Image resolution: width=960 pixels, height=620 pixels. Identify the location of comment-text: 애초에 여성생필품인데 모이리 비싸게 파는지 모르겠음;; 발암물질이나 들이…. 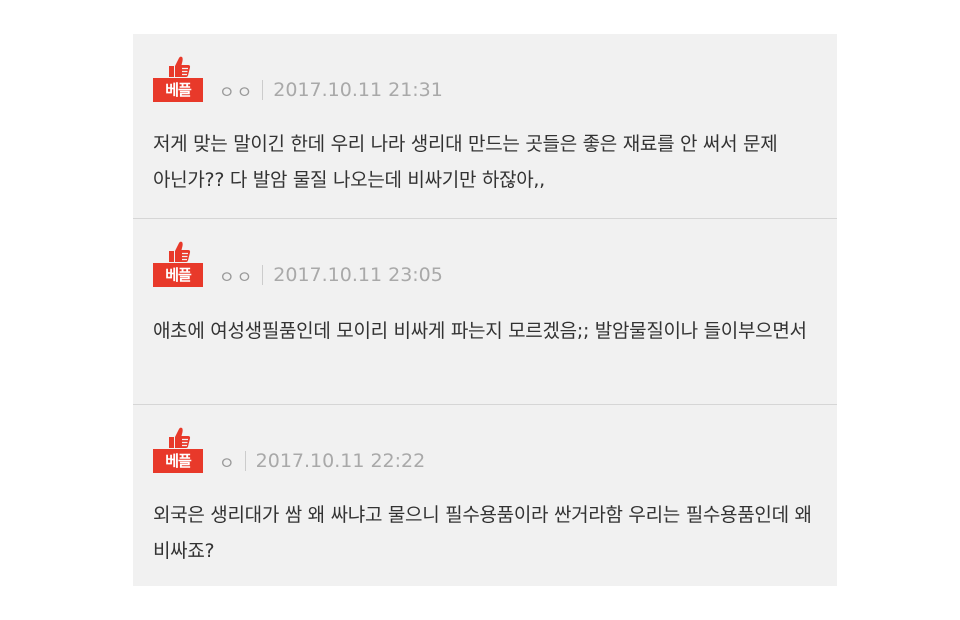
(480, 331).